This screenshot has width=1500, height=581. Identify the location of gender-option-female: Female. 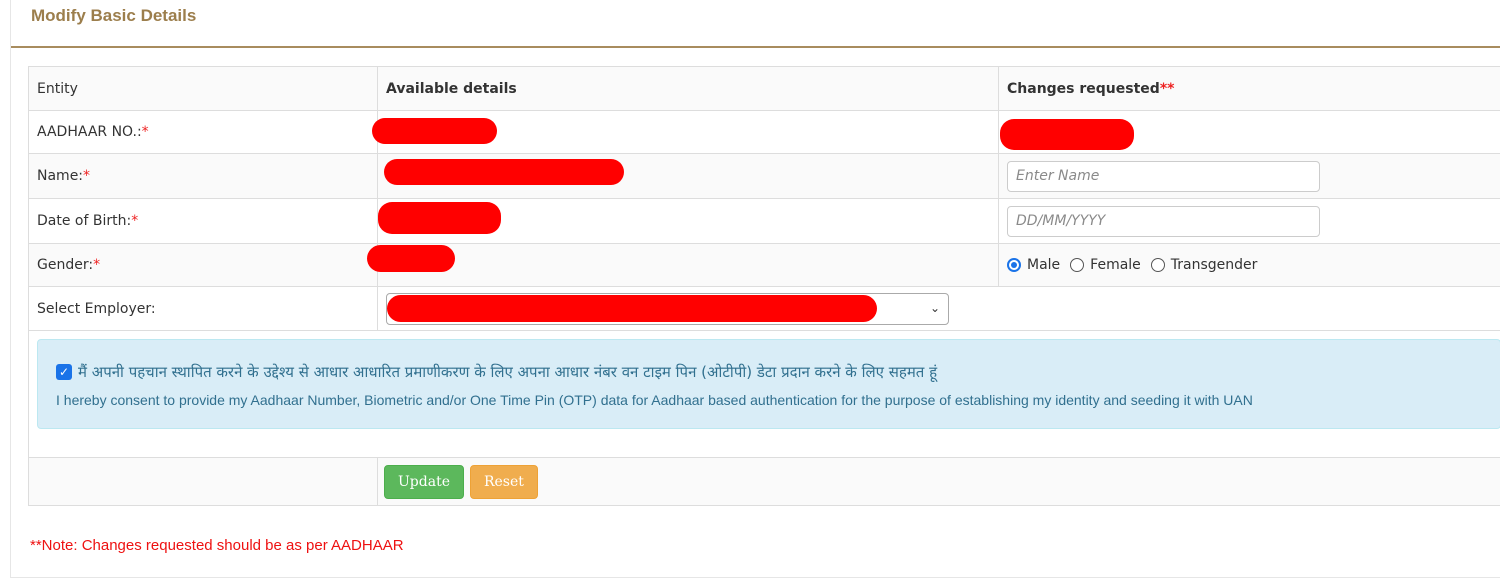
(1105, 265).